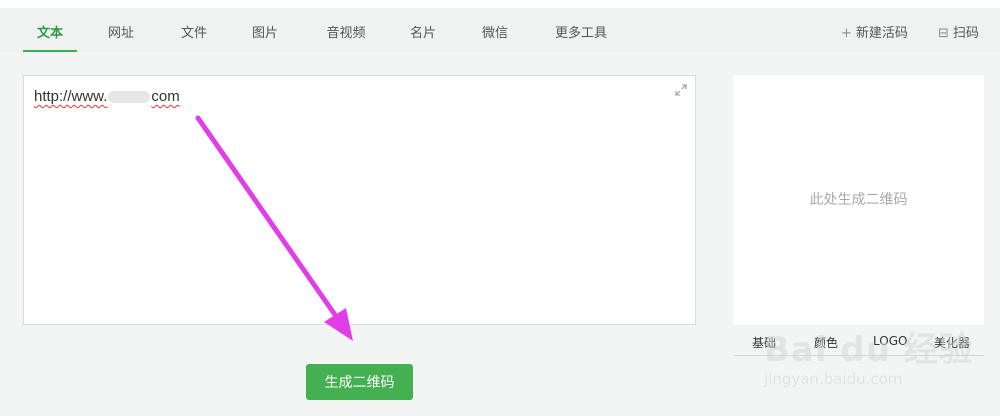 The image size is (1000, 416). Describe the element at coordinates (846, 33) in the screenshot. I see `plus-icon: +` at that location.